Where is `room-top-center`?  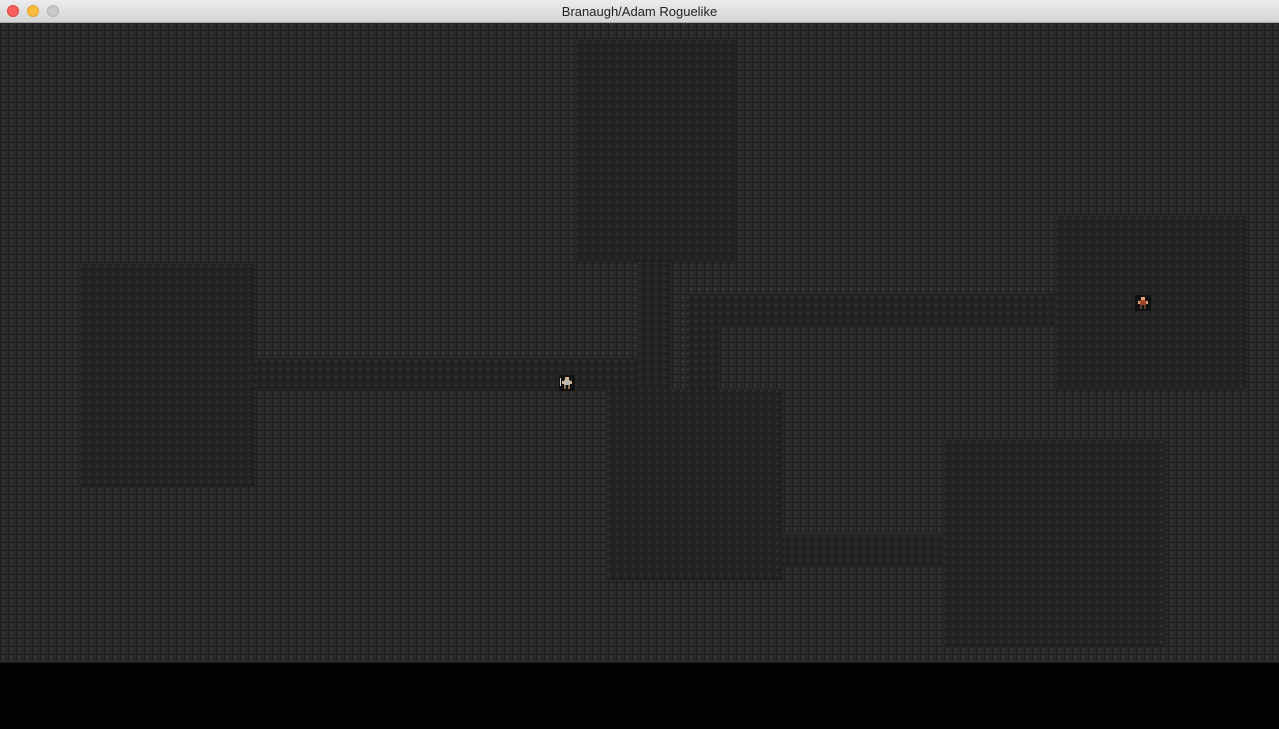 room-top-center is located at coordinates (655, 150).